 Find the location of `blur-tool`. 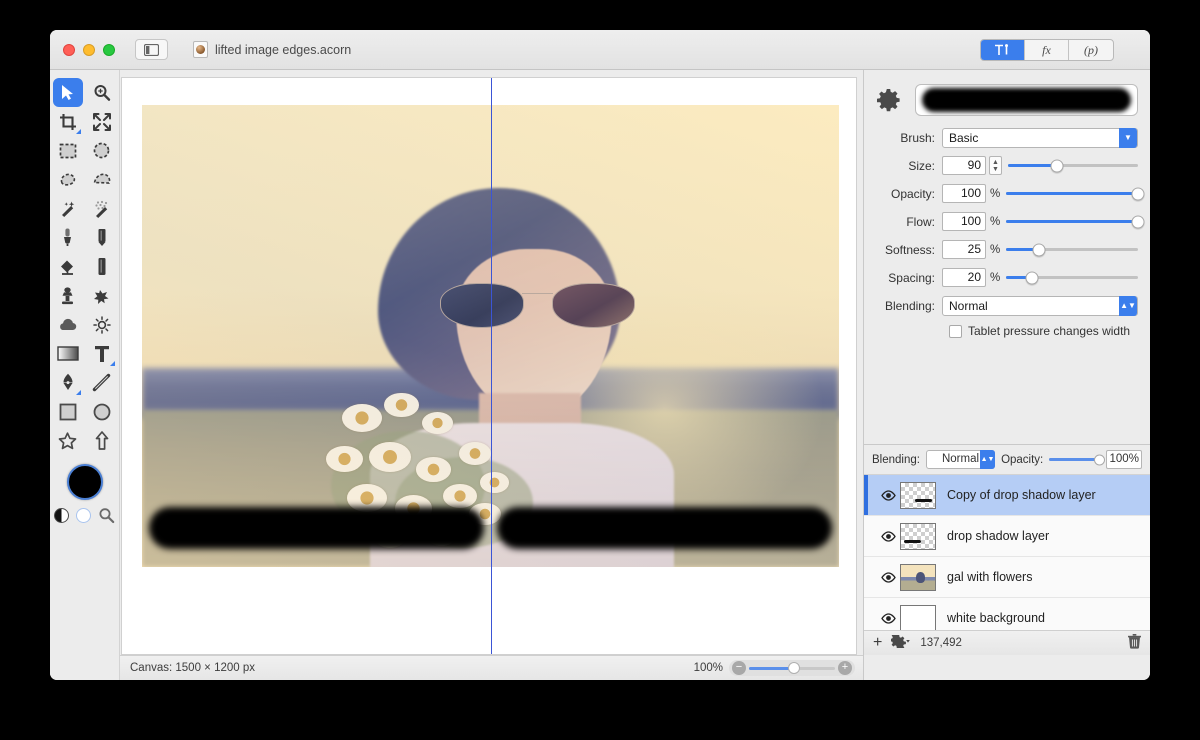

blur-tool is located at coordinates (68, 324).